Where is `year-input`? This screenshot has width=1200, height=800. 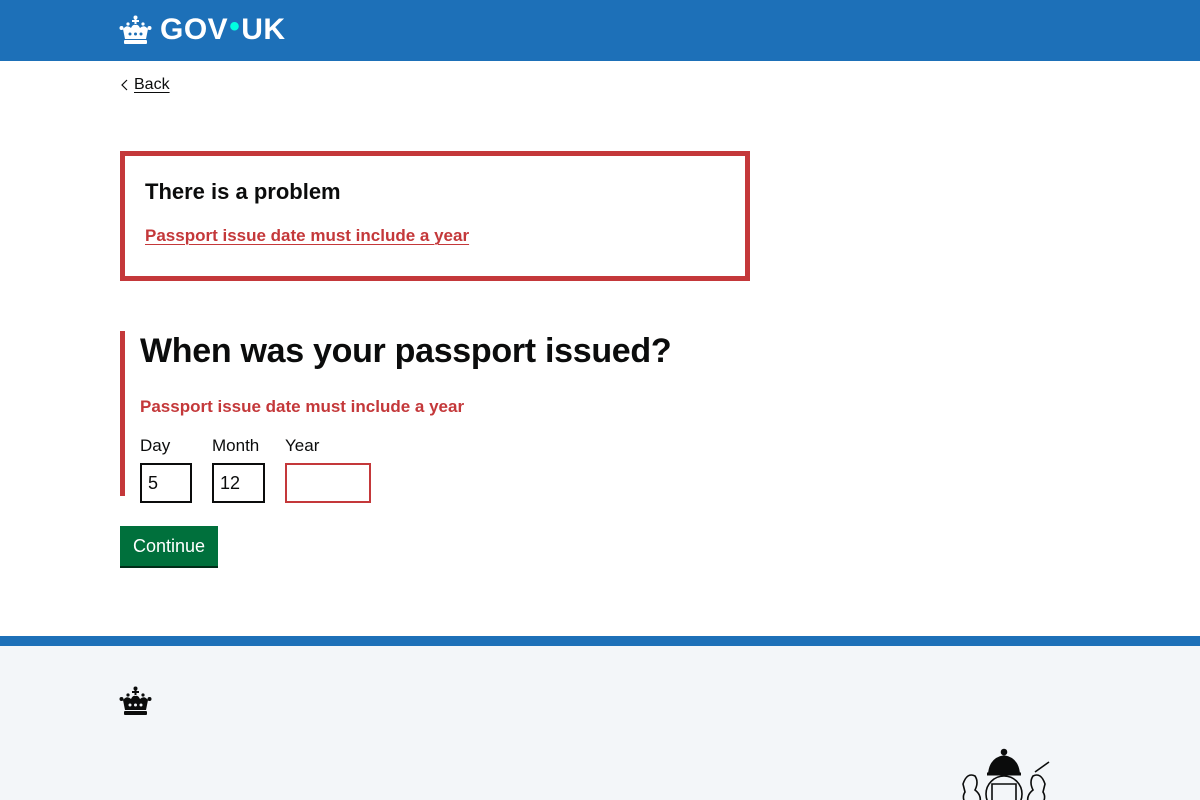
year-input is located at coordinates (328, 483).